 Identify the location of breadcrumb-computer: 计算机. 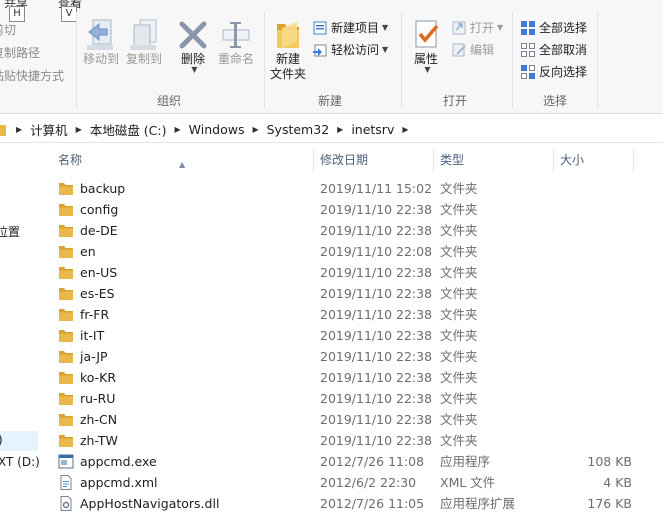
(49, 129).